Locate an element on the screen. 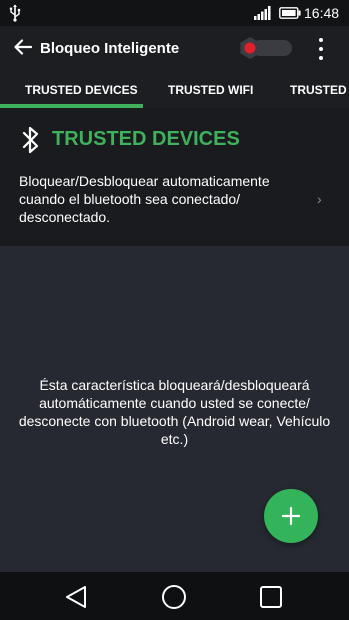  home-circle-icon is located at coordinates (174, 597).